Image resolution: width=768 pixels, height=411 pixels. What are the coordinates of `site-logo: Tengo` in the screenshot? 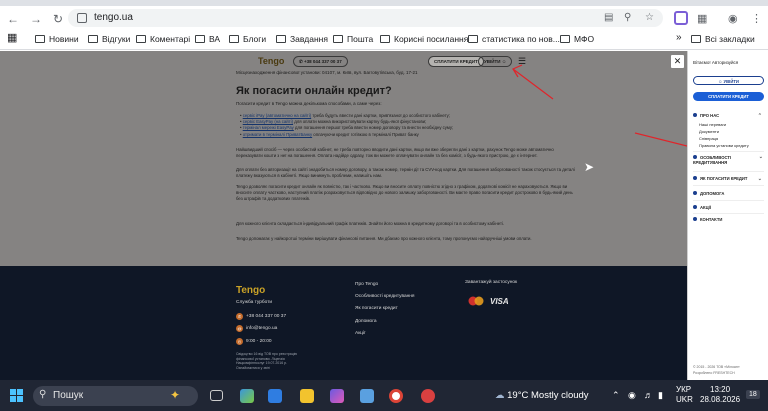 It's located at (271, 61).